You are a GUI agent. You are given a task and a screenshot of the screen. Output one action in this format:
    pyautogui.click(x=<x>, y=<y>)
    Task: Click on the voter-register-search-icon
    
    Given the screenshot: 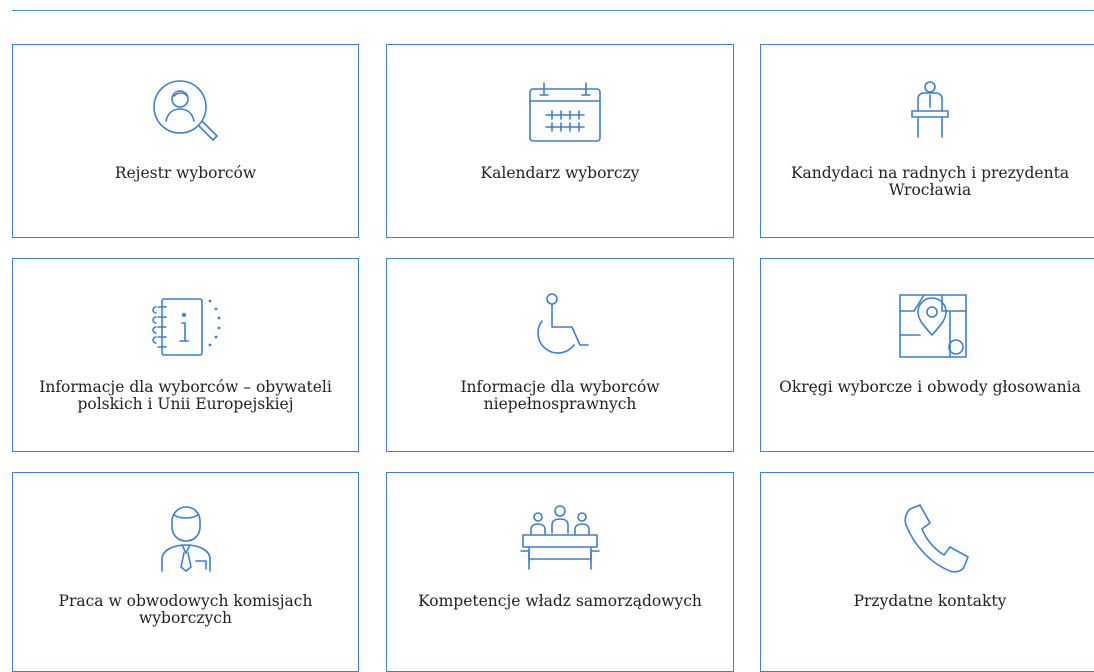 What is the action you would take?
    pyautogui.click(x=186, y=111)
    